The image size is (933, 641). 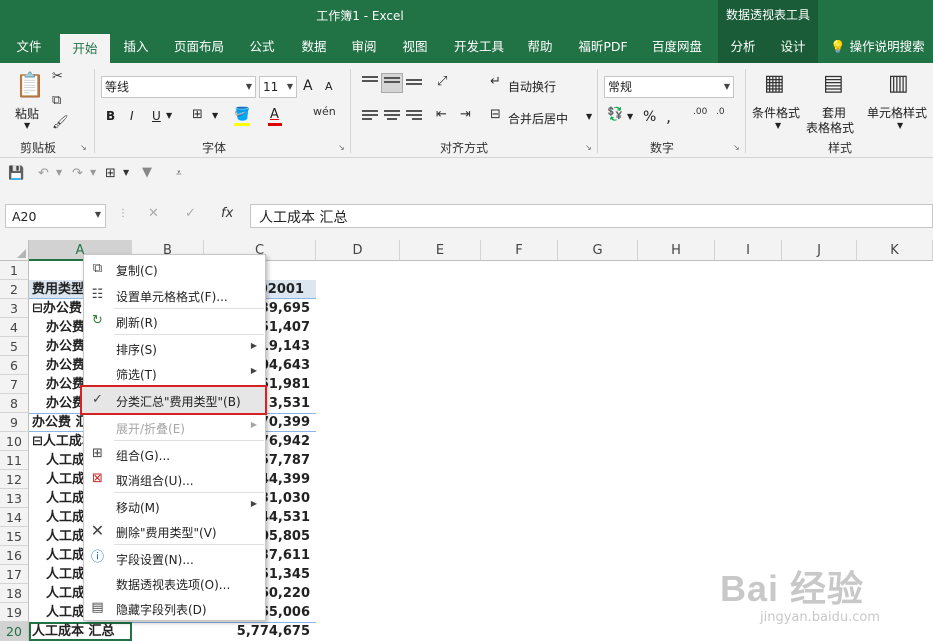 What do you see at coordinates (14, 460) in the screenshot?
I see `row-header: 11` at bounding box center [14, 460].